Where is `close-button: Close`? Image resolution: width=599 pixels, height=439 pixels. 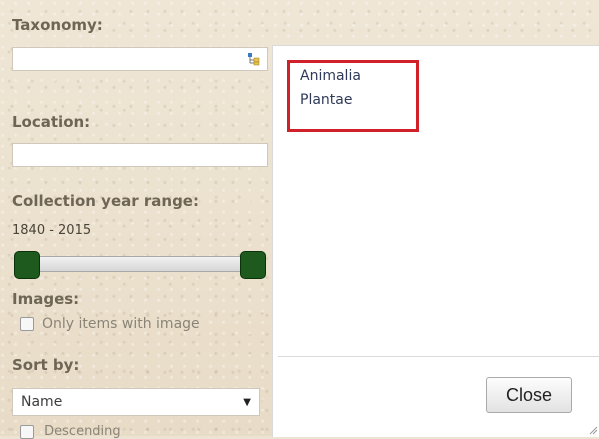 close-button: Close is located at coordinates (529, 395).